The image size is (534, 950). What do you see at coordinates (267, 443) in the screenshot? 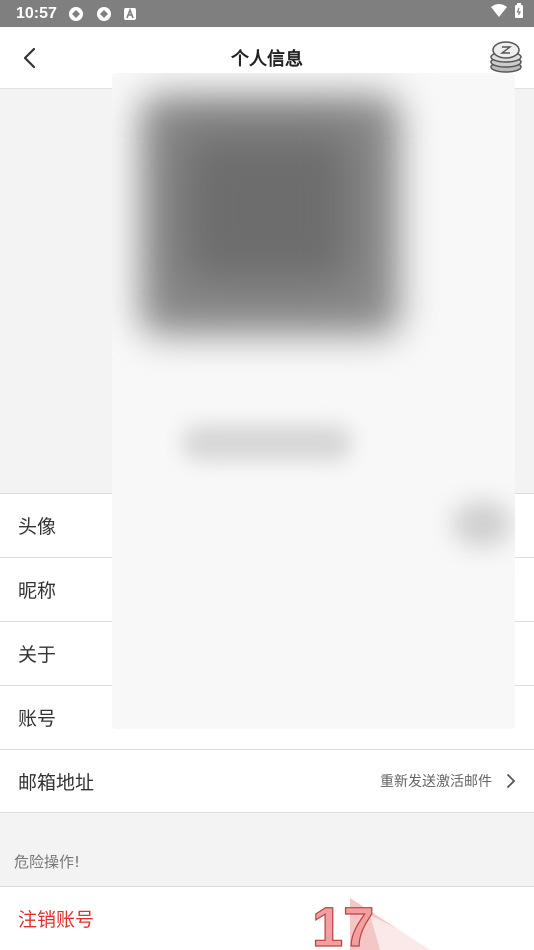
I see `blurred-pill` at bounding box center [267, 443].